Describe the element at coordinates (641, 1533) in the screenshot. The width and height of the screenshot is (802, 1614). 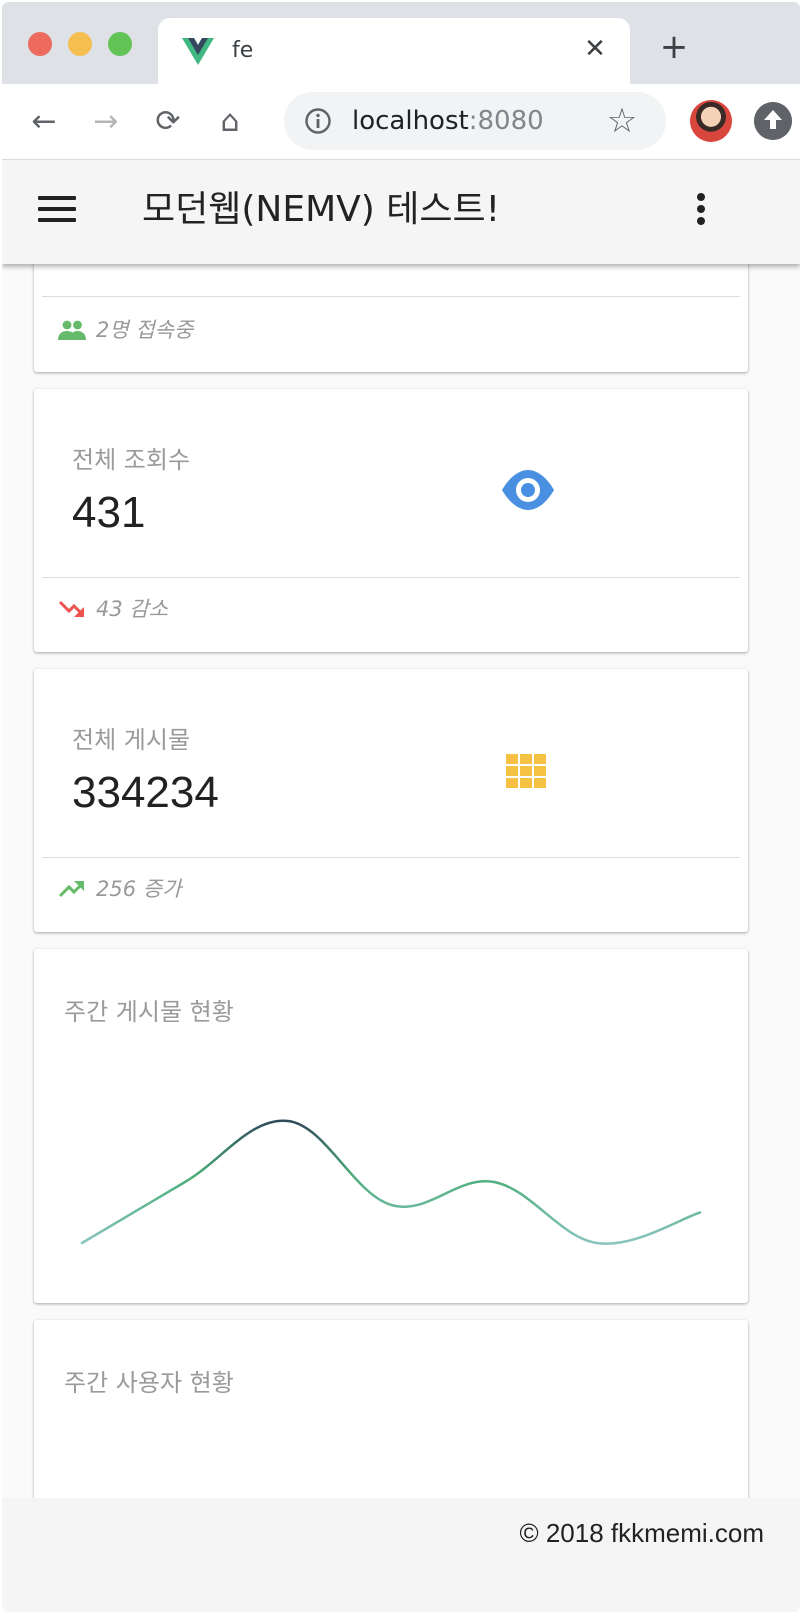
I see `copyright-text: © 2018 fkkmemi.com` at that location.